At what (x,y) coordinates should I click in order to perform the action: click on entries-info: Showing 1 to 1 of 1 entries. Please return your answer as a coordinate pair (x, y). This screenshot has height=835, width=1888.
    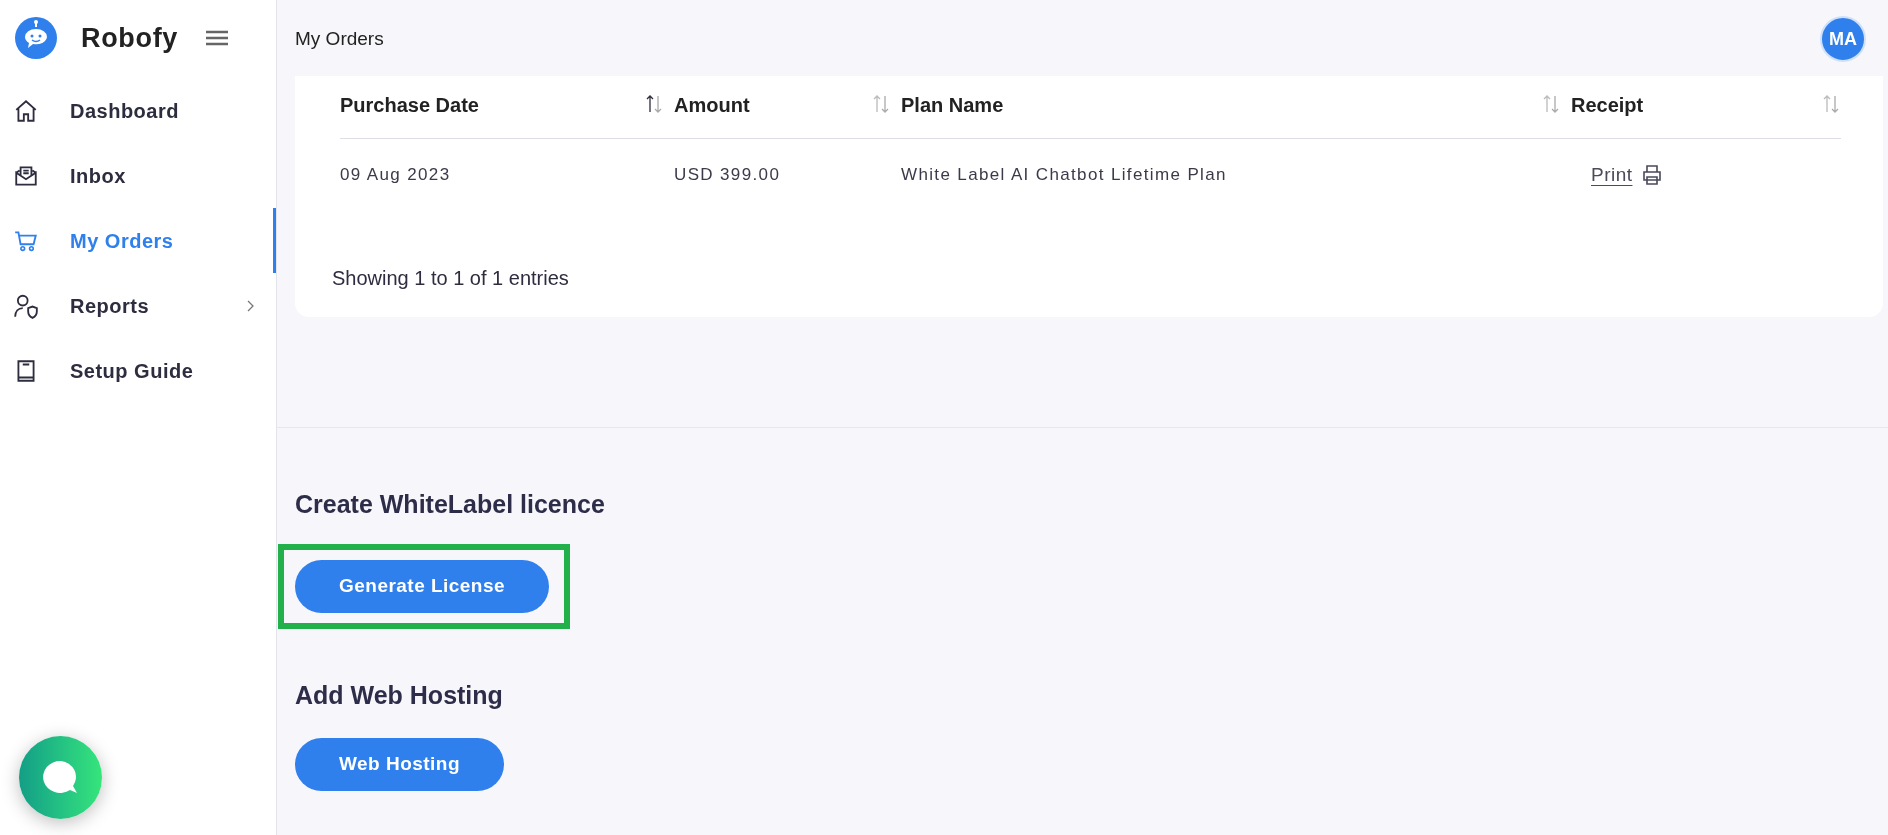
    Looking at the image, I should click on (451, 278).